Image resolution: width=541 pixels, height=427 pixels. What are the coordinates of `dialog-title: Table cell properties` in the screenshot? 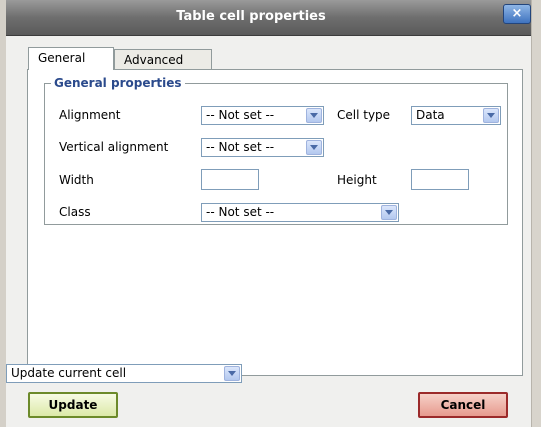 It's located at (251, 16).